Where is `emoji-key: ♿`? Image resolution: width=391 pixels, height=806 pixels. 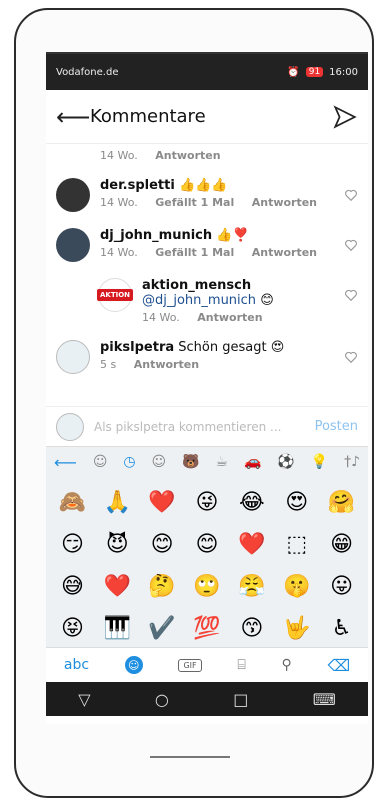
emoji-key: ♿ is located at coordinates (341, 628).